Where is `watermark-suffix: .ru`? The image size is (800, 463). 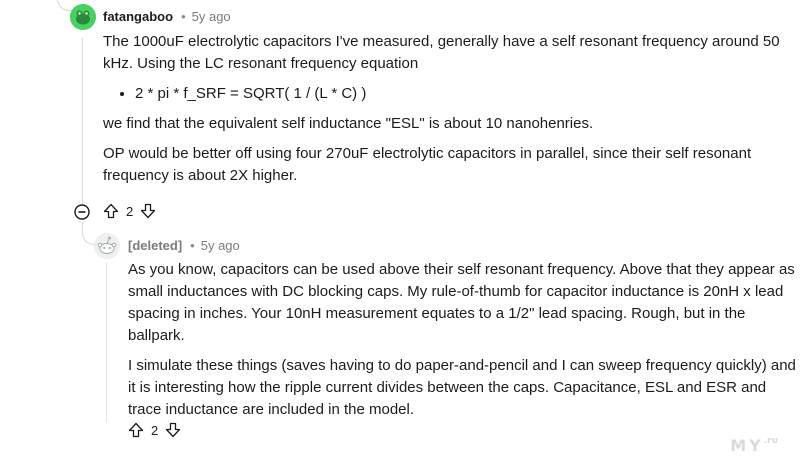
watermark-suffix: .ru is located at coordinates (770, 441).